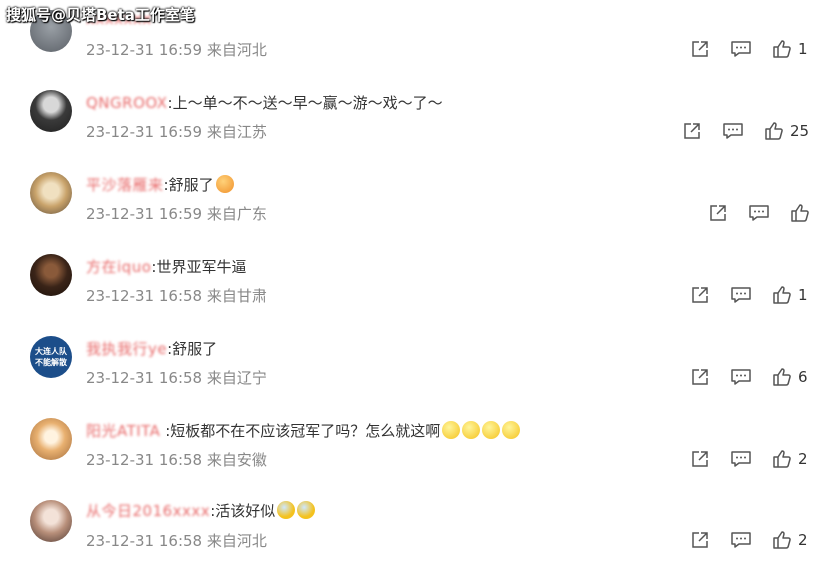 The image size is (820, 574). What do you see at coordinates (118, 267) in the screenshot?
I see `username: 方在iquo` at bounding box center [118, 267].